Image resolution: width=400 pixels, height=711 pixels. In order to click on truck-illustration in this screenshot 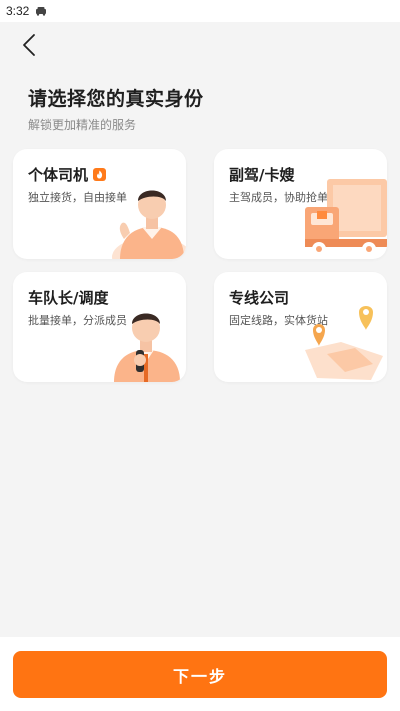, I will do `click(346, 217)`.